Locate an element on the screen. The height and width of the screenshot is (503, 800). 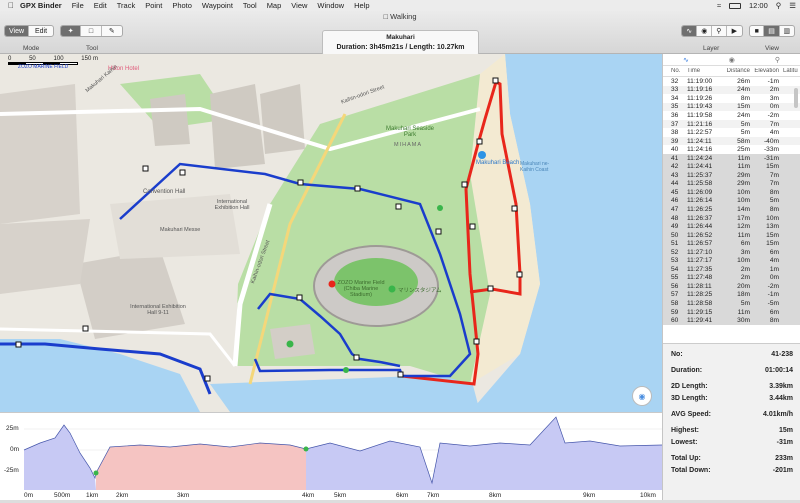
scale-label: 50 is located at coordinates (32, 59).